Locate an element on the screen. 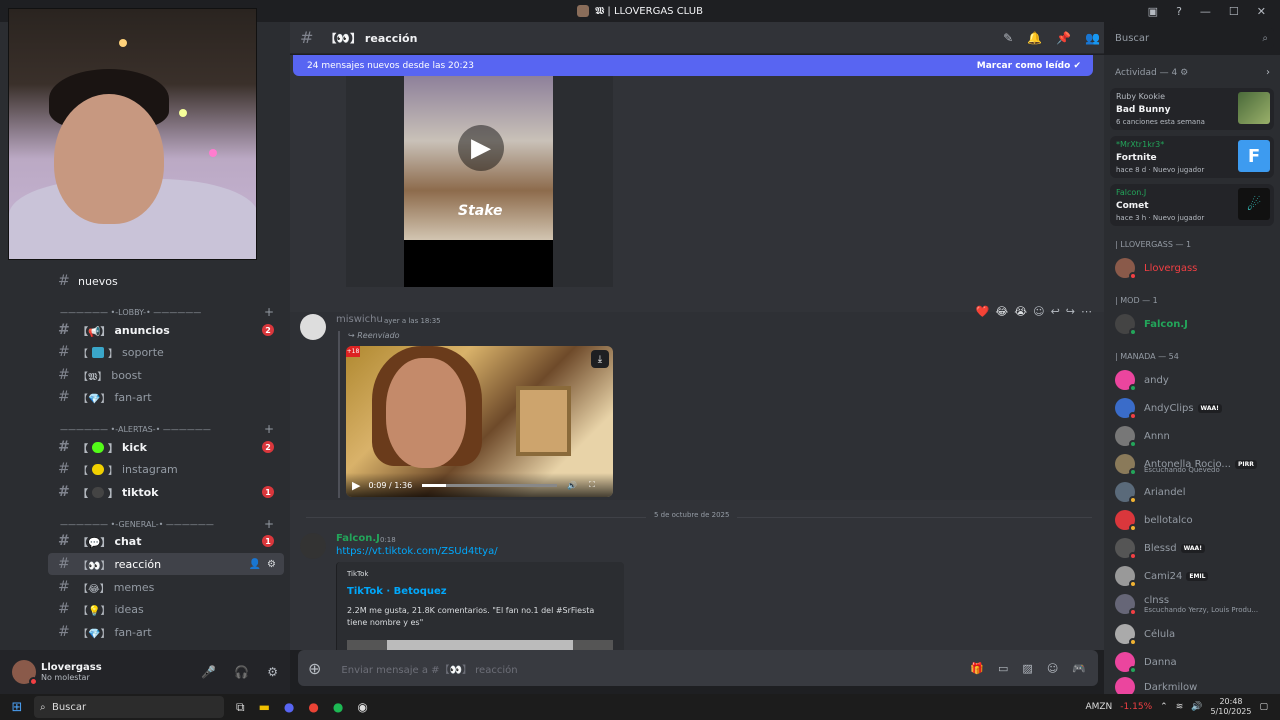 This screenshot has width=1280, height=720. wifi-icon: ≋ is located at coordinates (1180, 707).